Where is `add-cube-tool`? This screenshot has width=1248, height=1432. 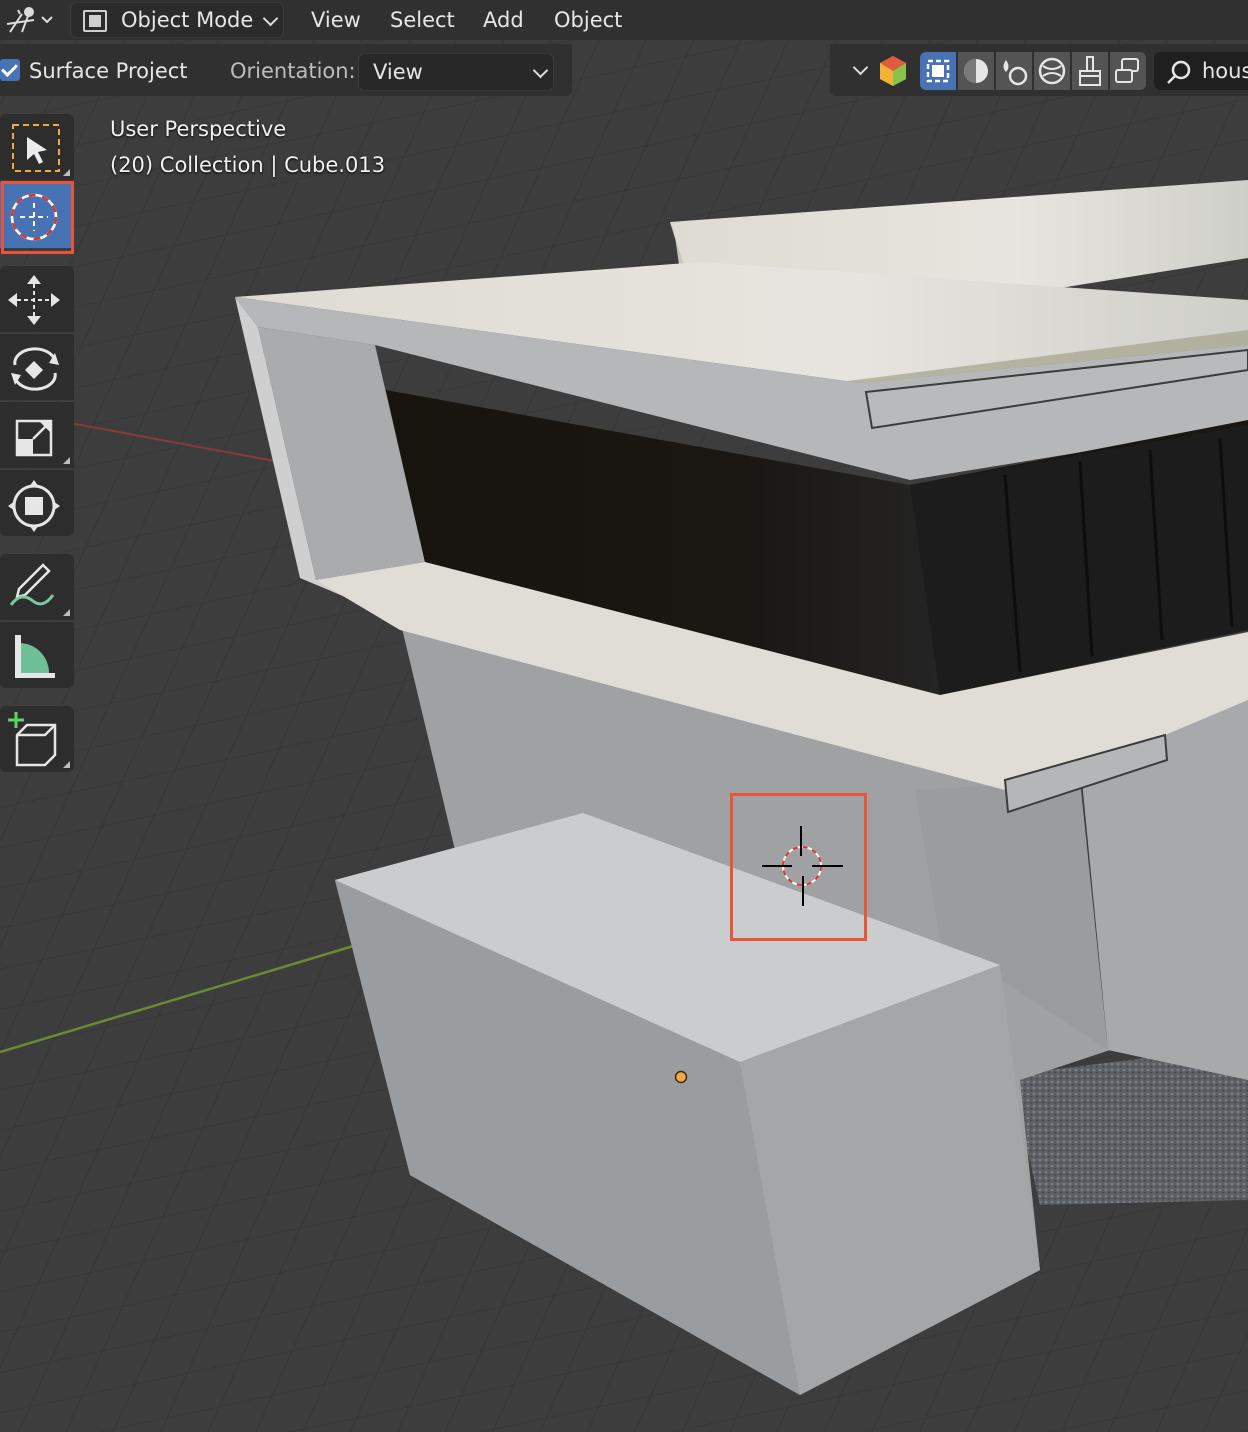 add-cube-tool is located at coordinates (37, 739).